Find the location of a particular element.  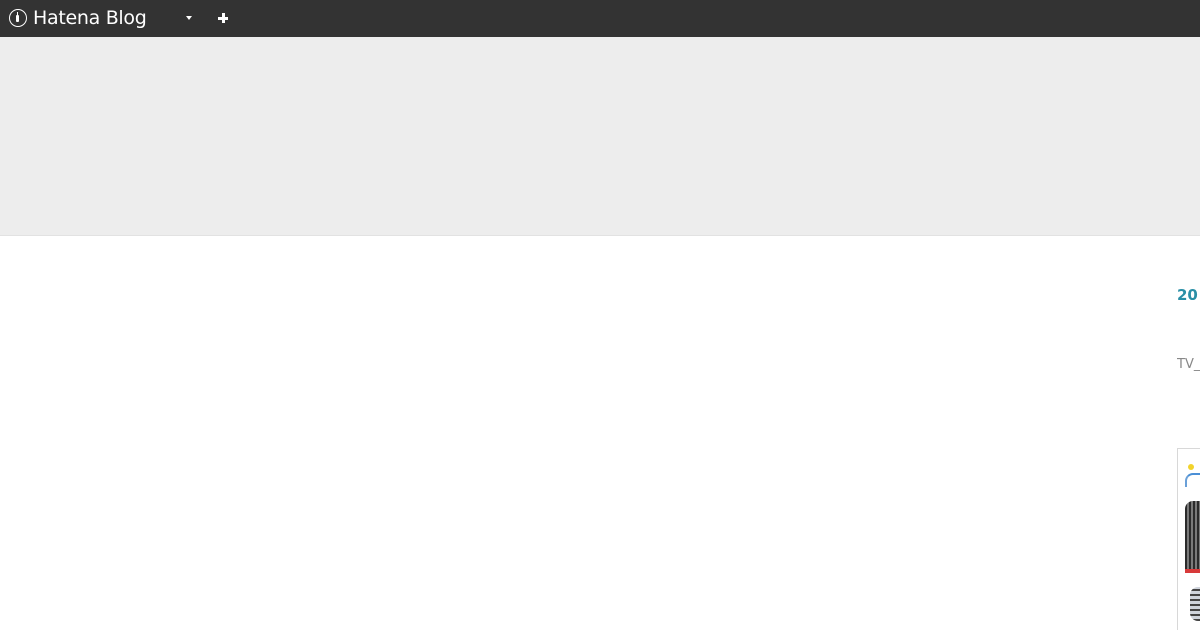

entry-date: 20 is located at coordinates (1187, 295).